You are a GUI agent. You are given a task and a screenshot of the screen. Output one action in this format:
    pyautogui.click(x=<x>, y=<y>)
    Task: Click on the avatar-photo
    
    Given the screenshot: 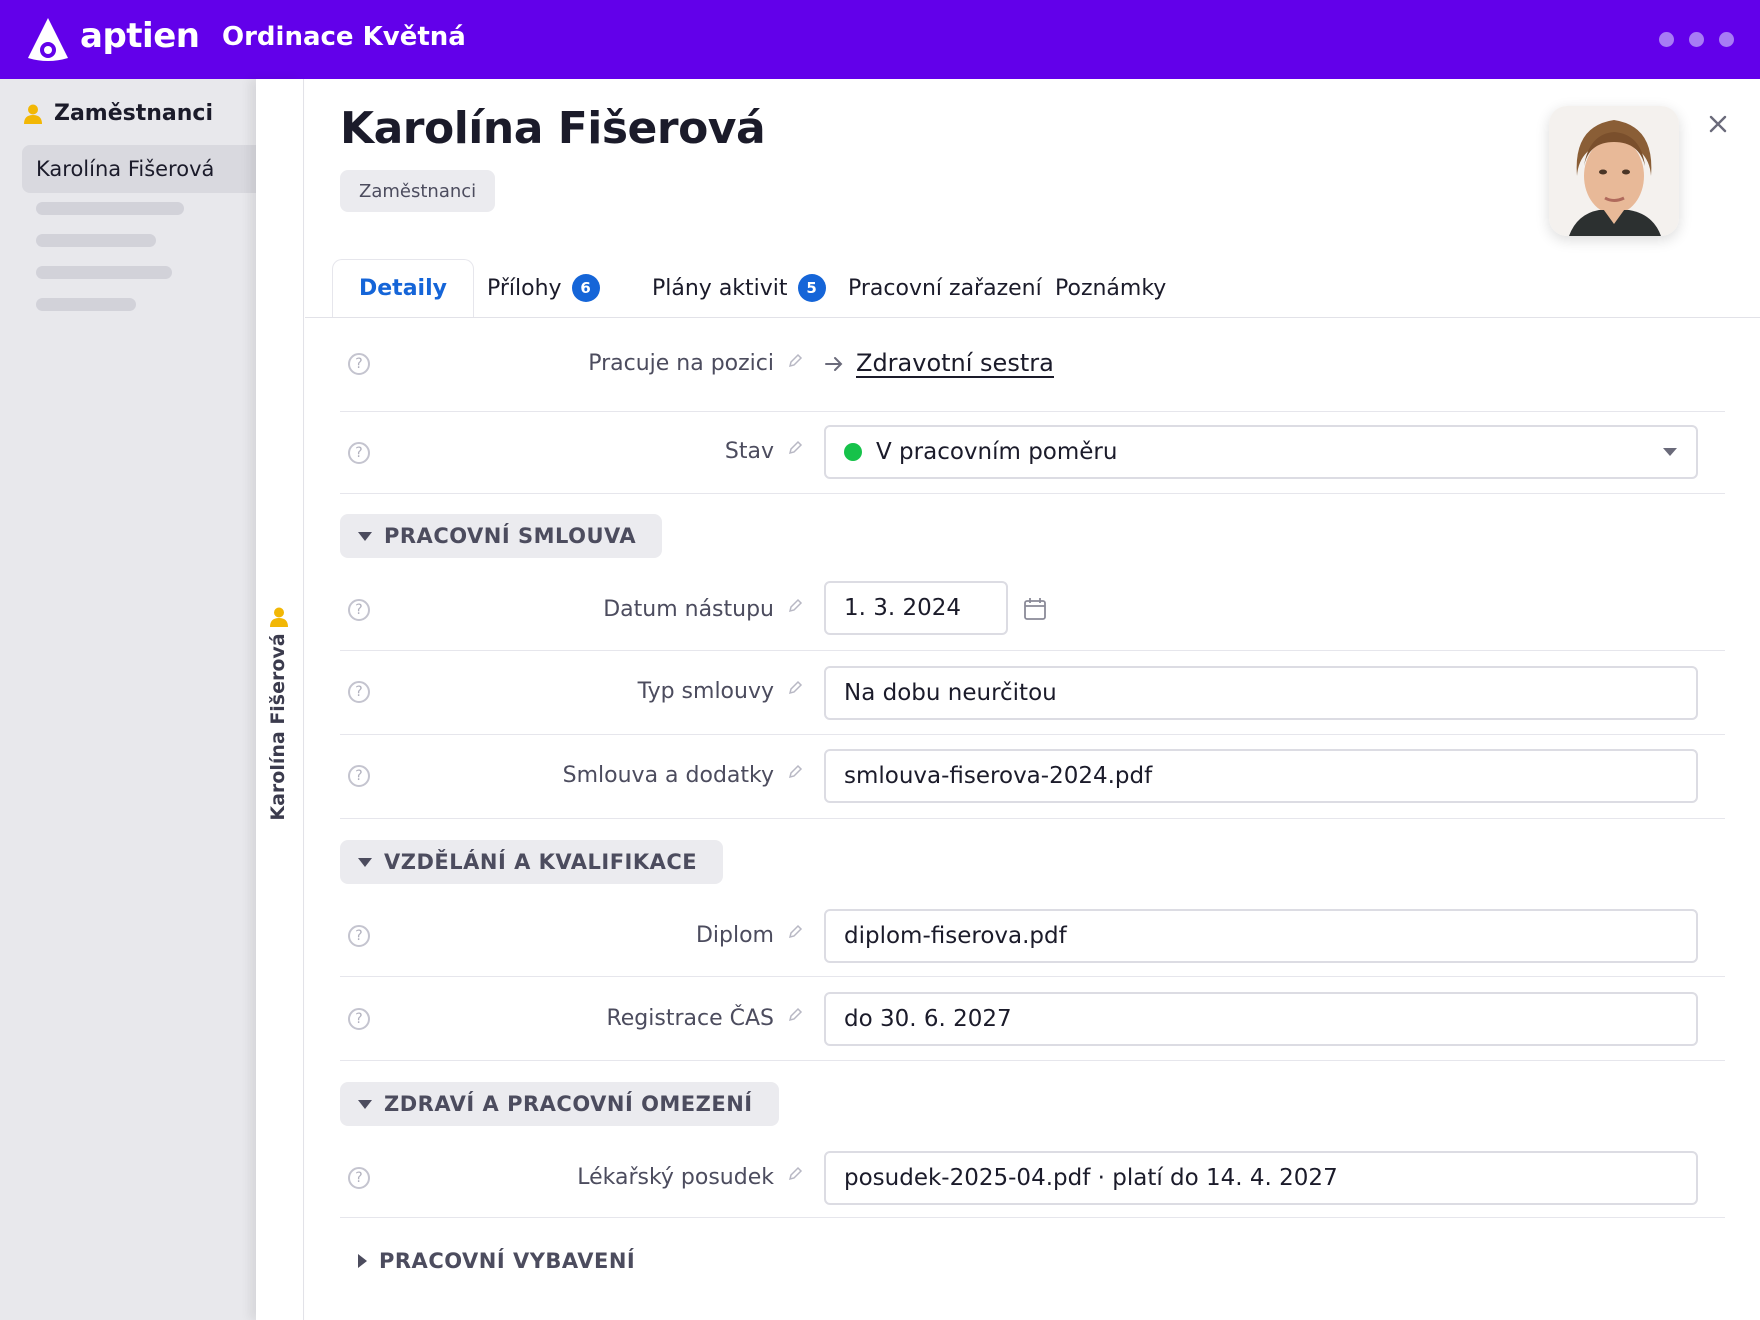 What is the action you would take?
    pyautogui.click(x=1614, y=171)
    